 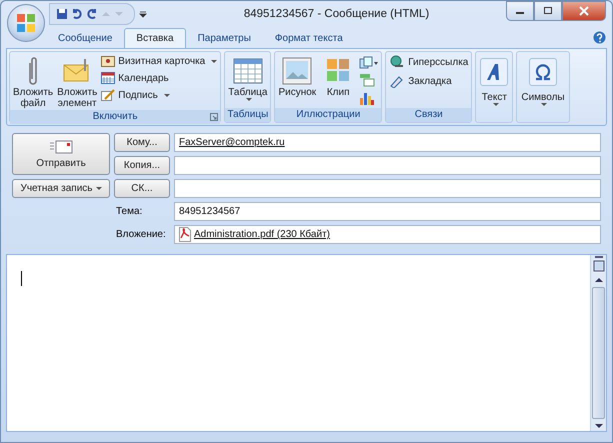 I want to click on office-button, so click(x=26, y=23).